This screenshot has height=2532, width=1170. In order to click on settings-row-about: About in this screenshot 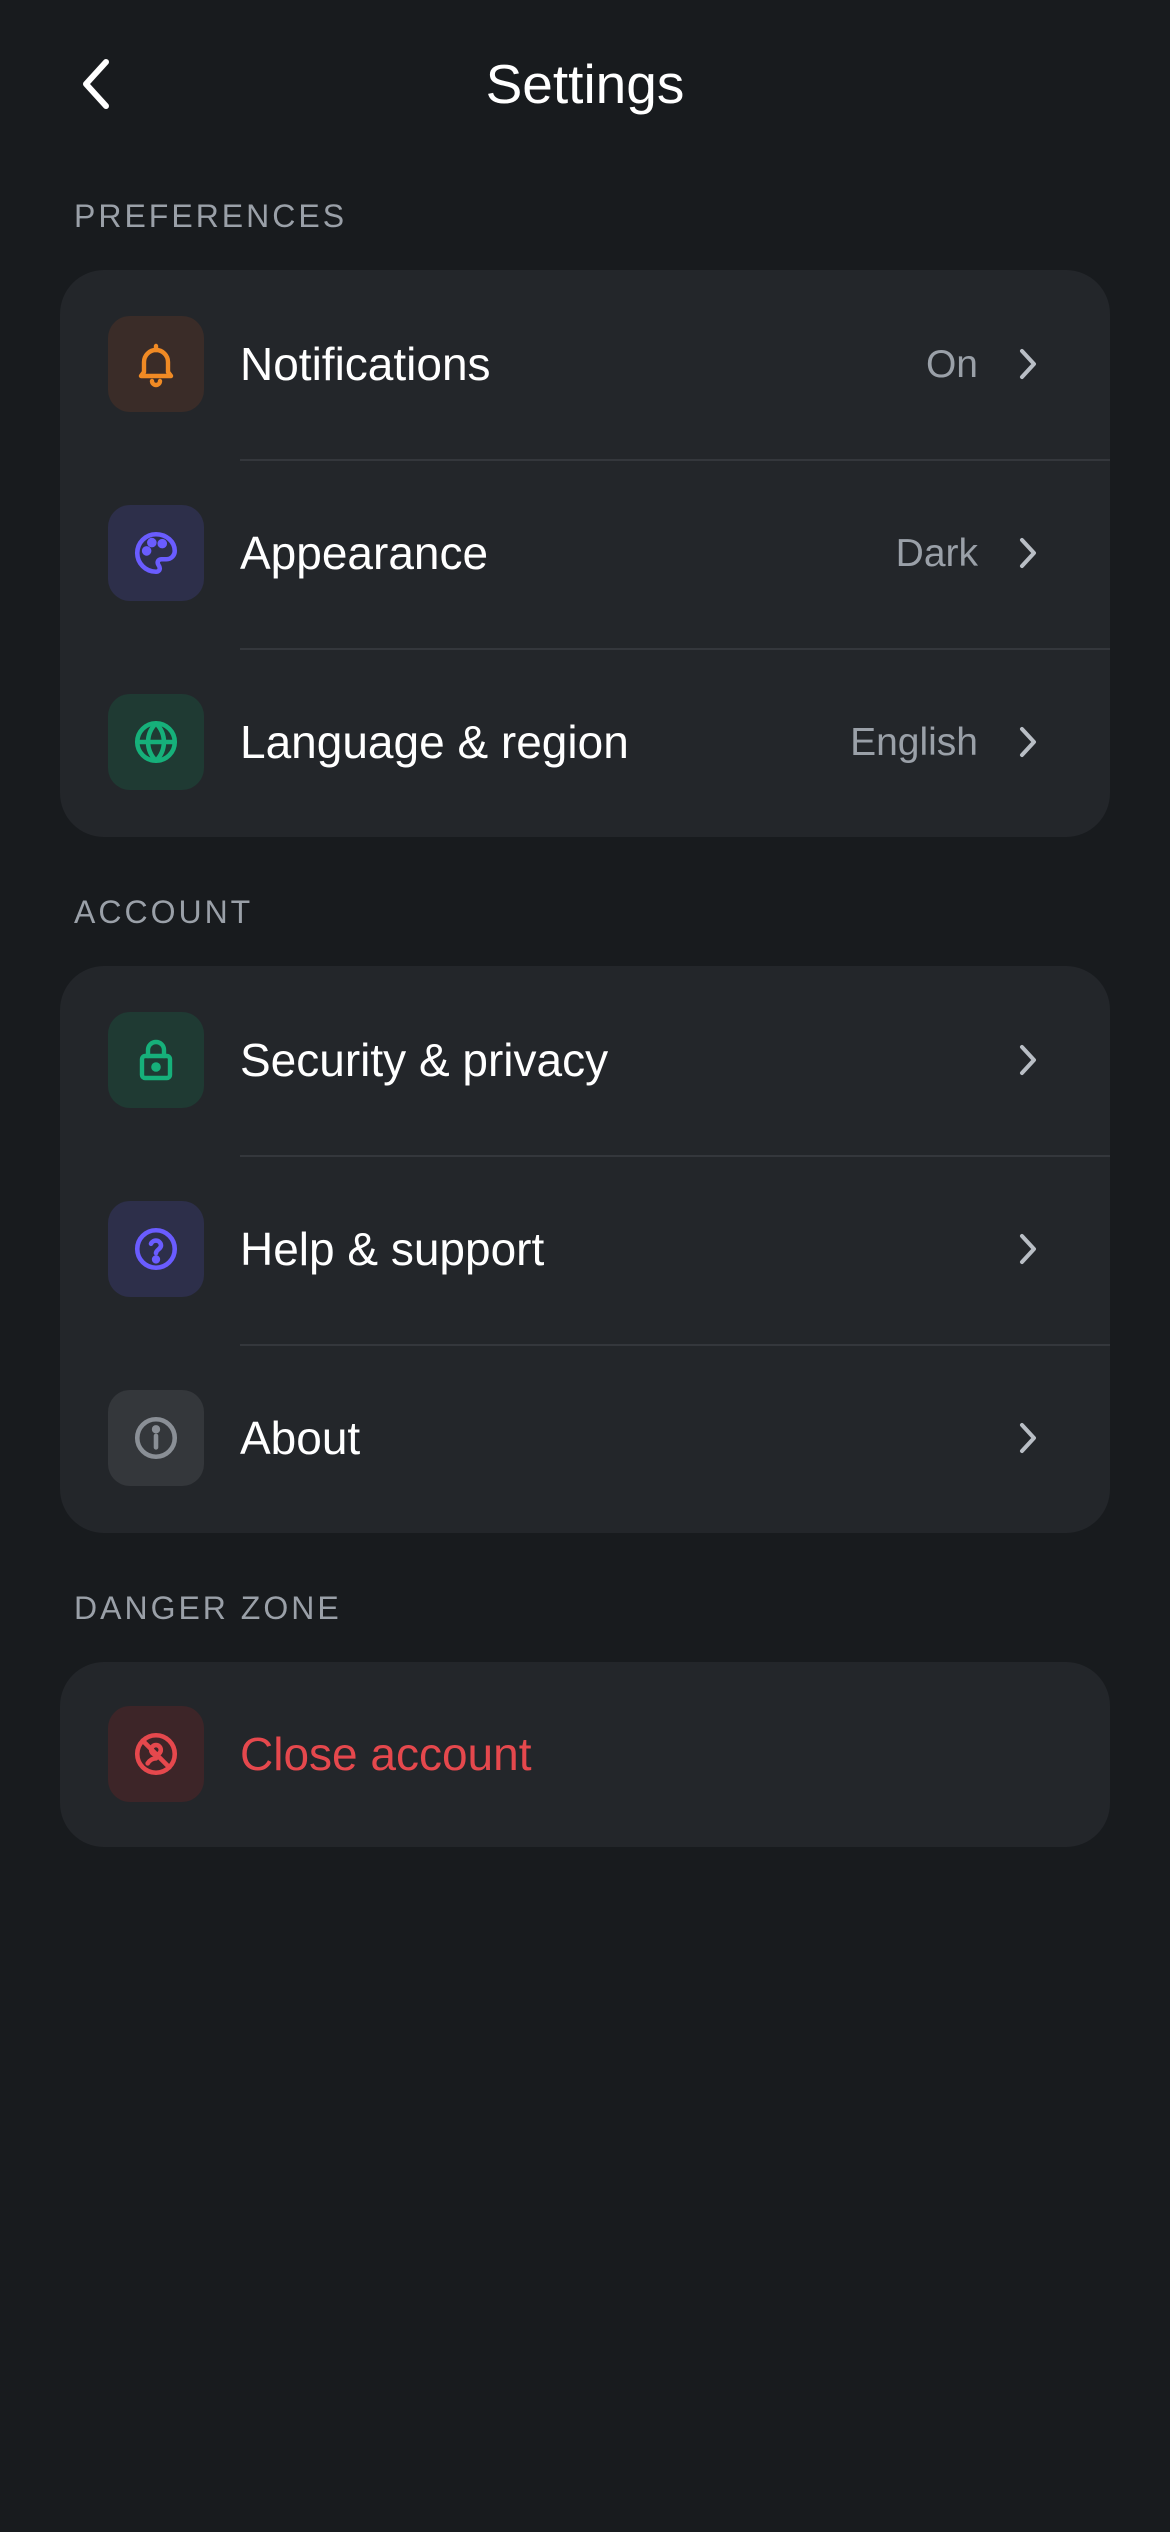, I will do `click(585, 1438)`.